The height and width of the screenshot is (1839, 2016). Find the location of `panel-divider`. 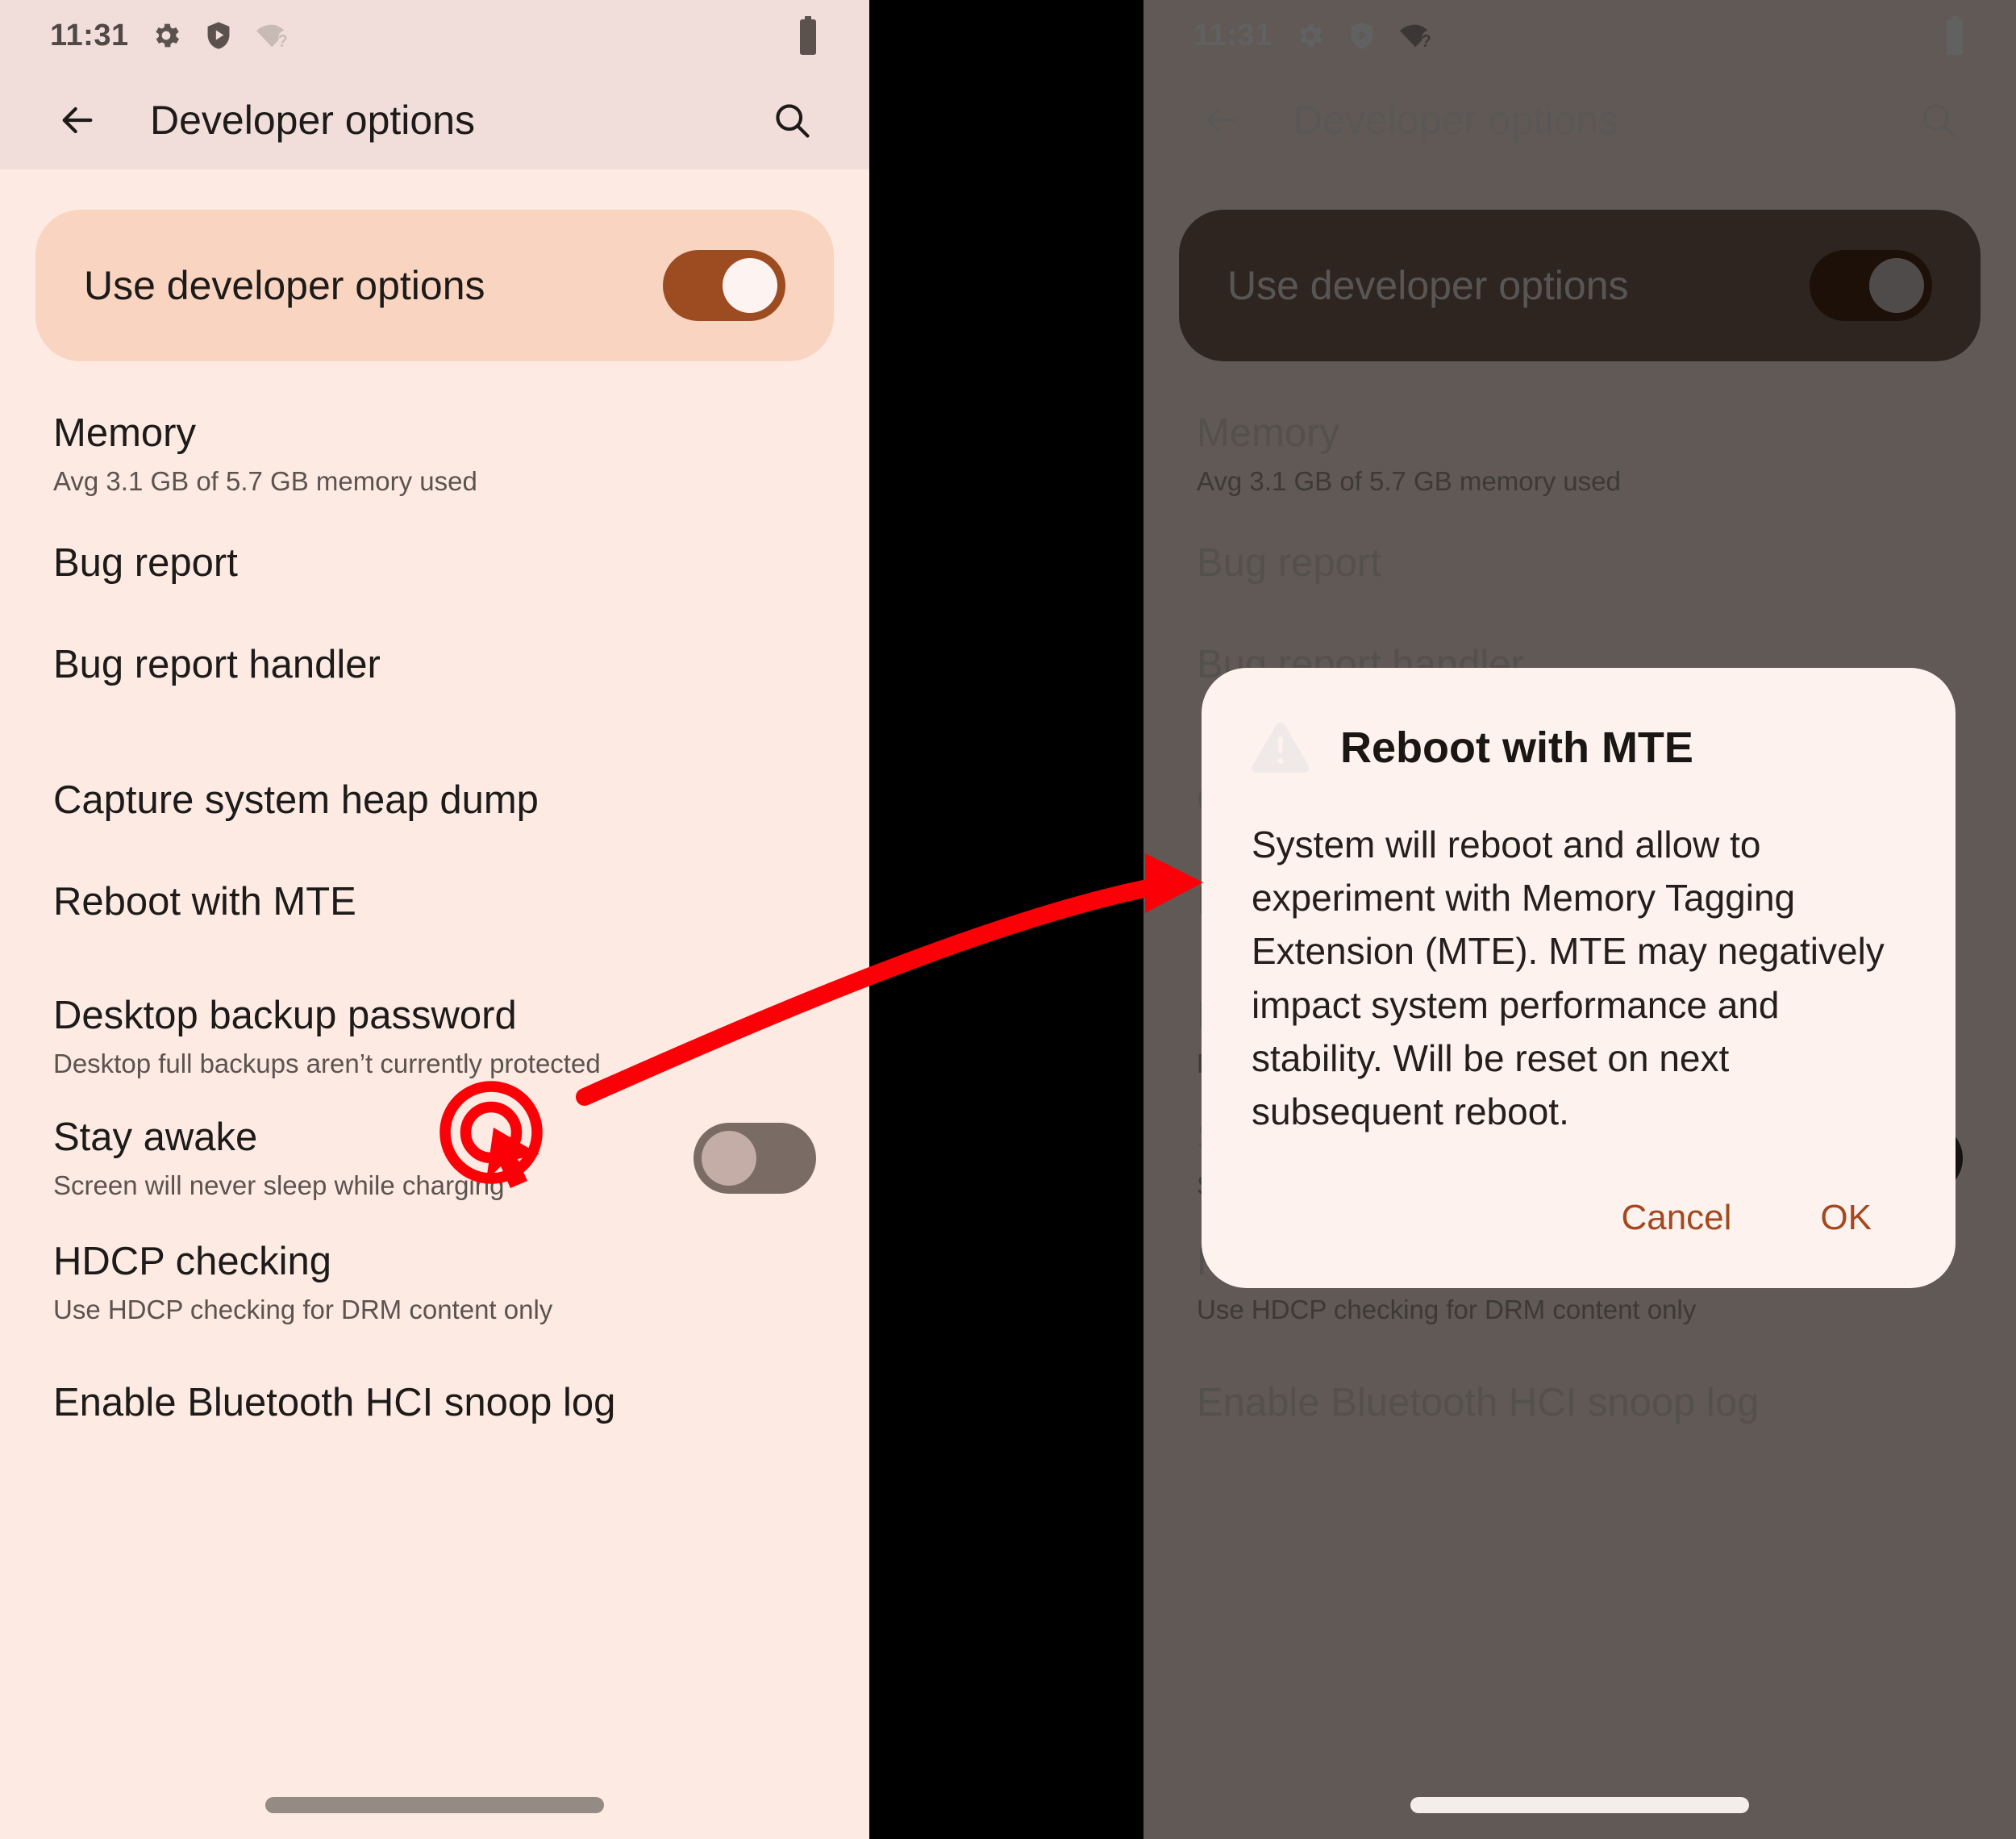

panel-divider is located at coordinates (1006, 919).